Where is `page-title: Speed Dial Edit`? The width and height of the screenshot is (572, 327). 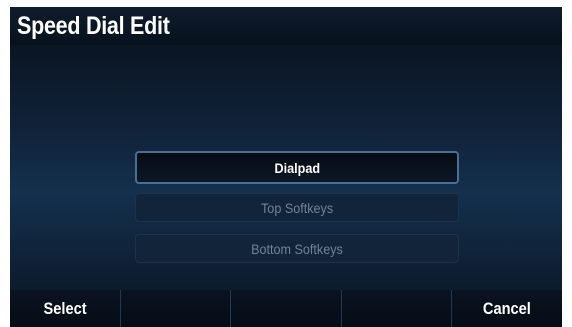 page-title: Speed Dial Edit is located at coordinates (93, 26).